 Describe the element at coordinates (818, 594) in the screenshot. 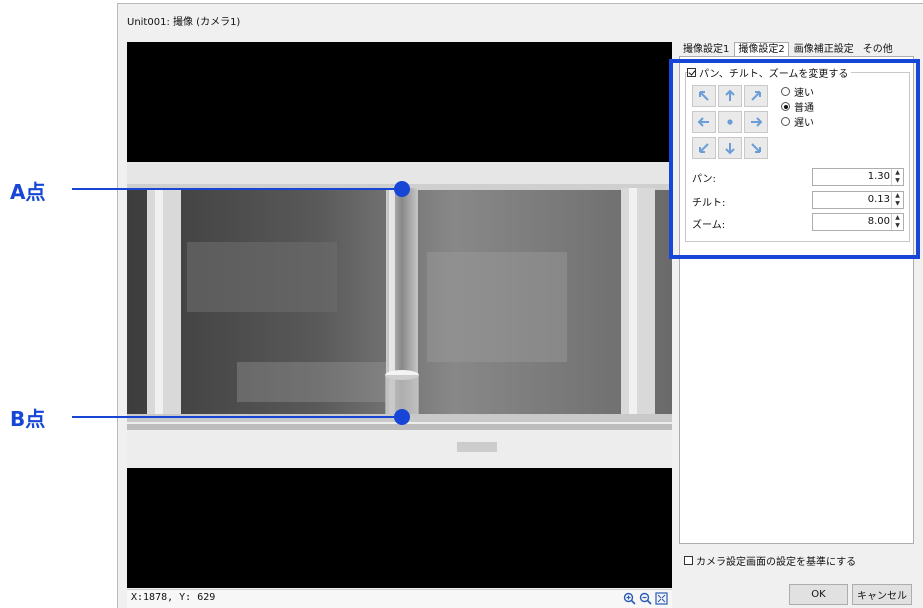

I see `ok-button: OK` at that location.